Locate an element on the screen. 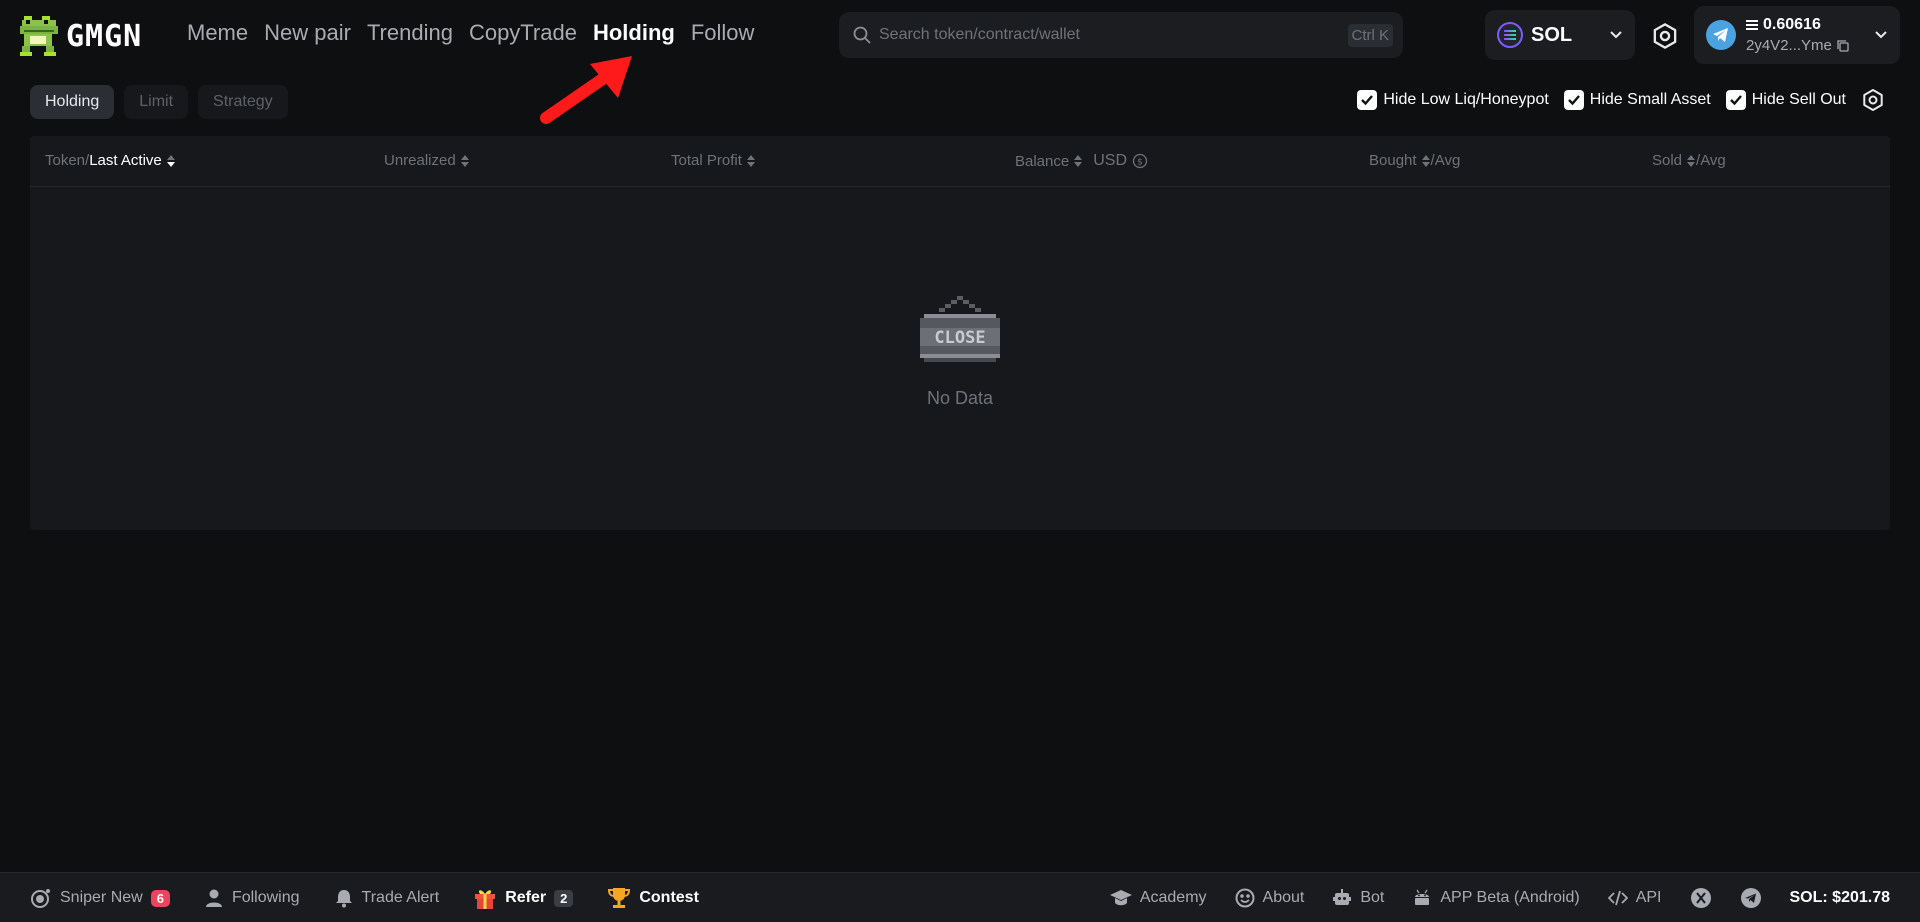 The image size is (1920, 922). solana-icon is located at coordinates (1510, 35).